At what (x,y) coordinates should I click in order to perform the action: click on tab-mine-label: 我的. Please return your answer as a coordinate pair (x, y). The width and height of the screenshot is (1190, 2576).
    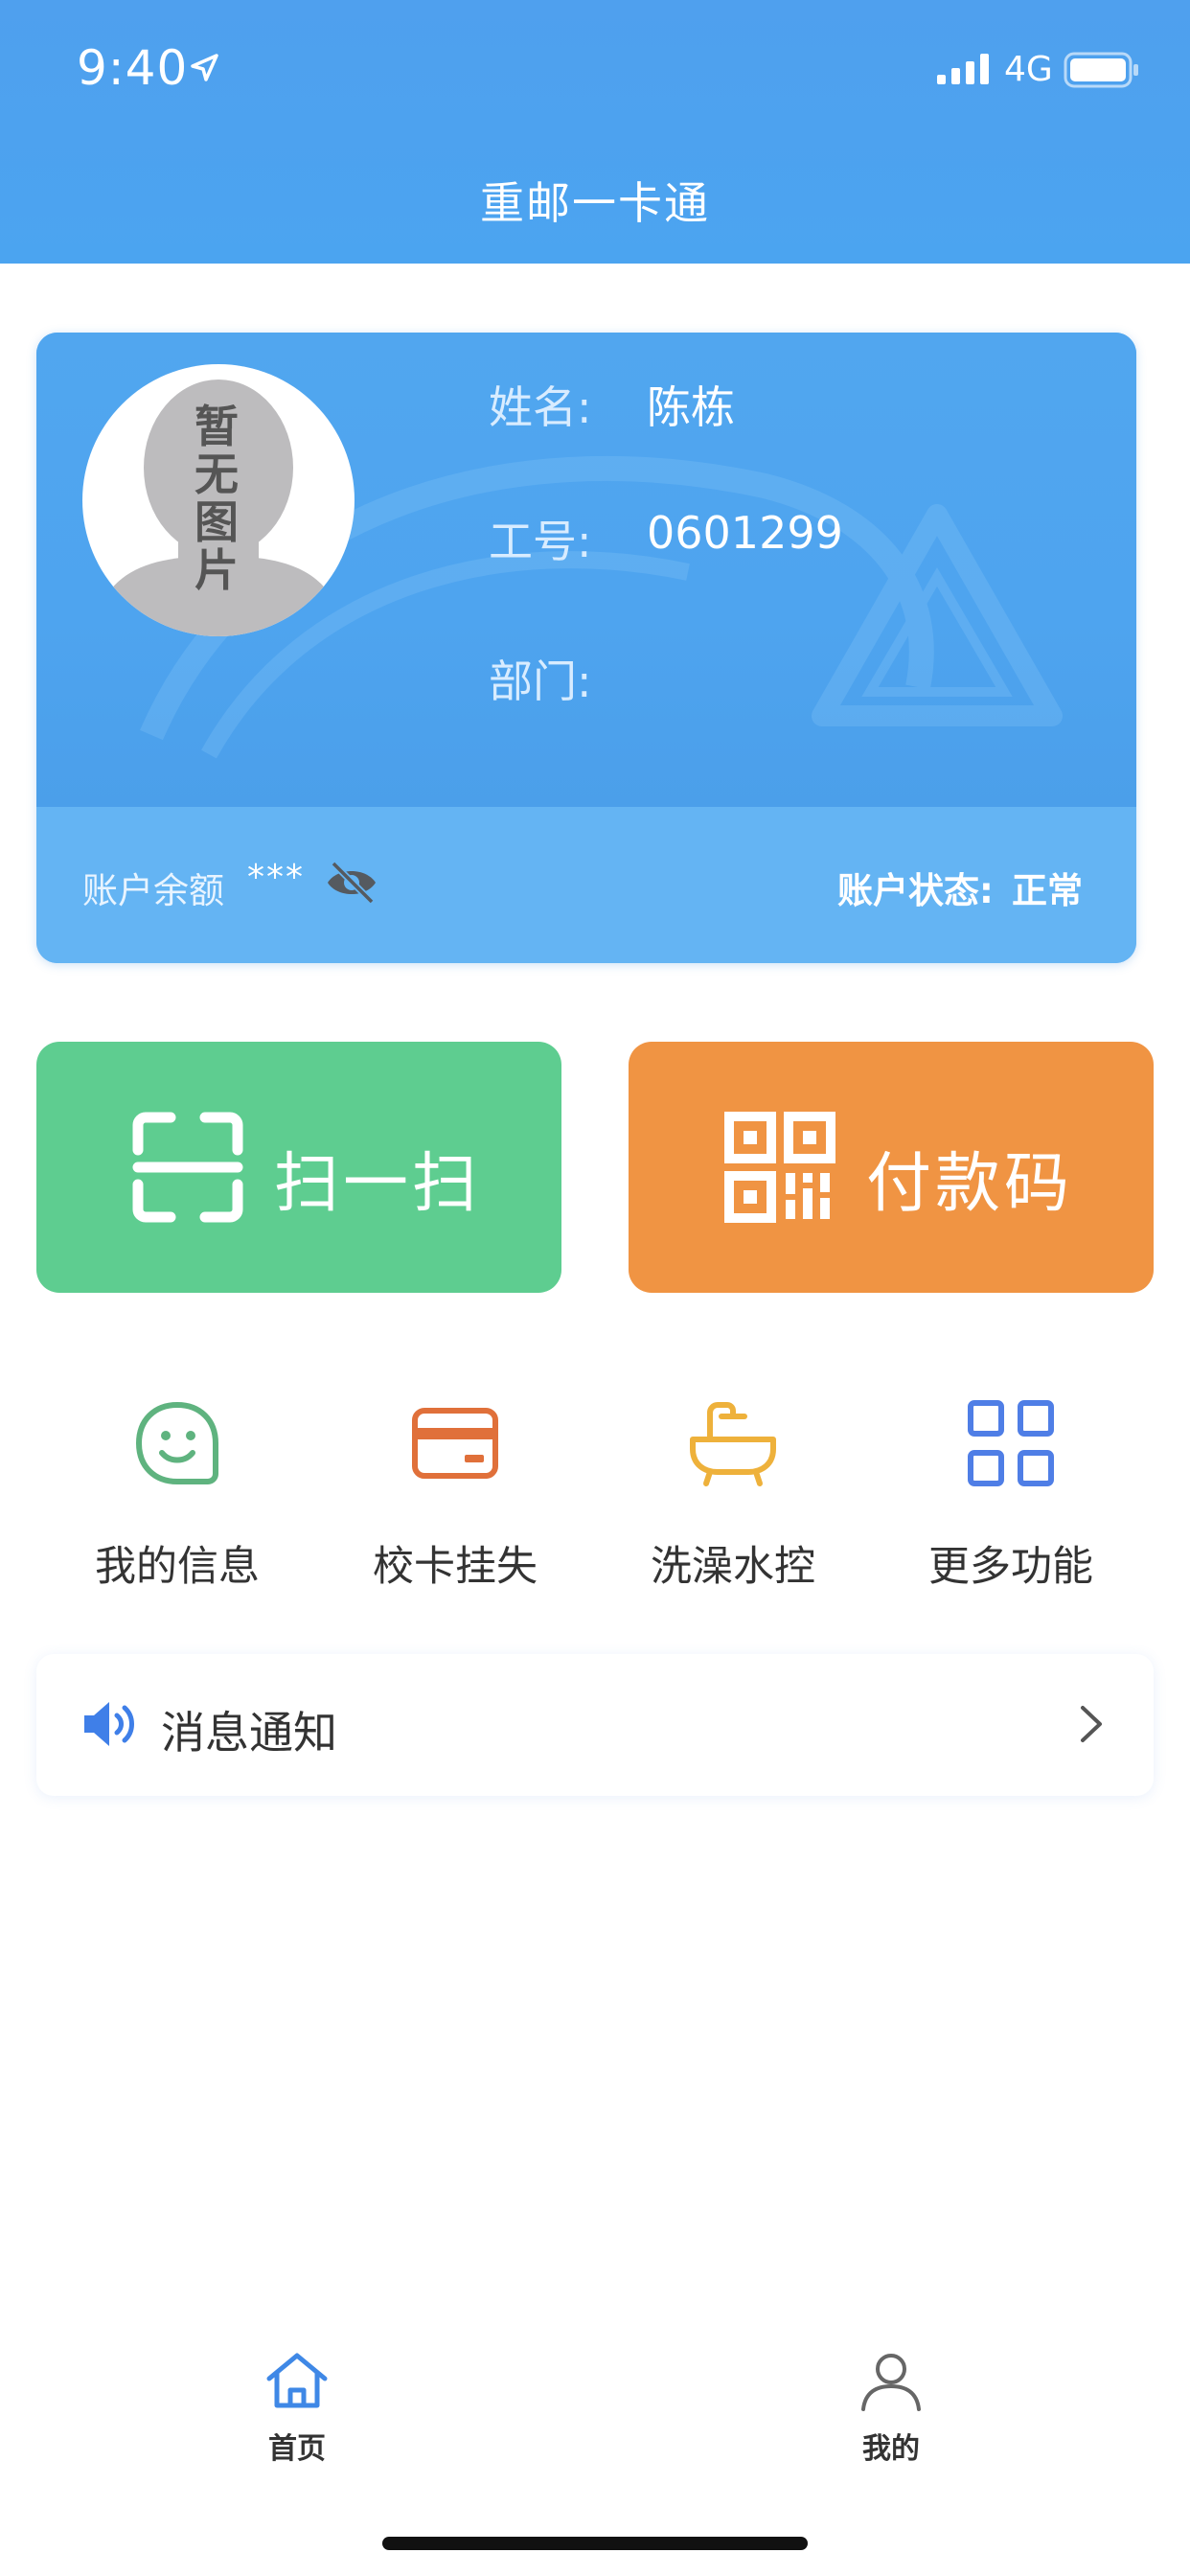
    Looking at the image, I should click on (891, 2449).